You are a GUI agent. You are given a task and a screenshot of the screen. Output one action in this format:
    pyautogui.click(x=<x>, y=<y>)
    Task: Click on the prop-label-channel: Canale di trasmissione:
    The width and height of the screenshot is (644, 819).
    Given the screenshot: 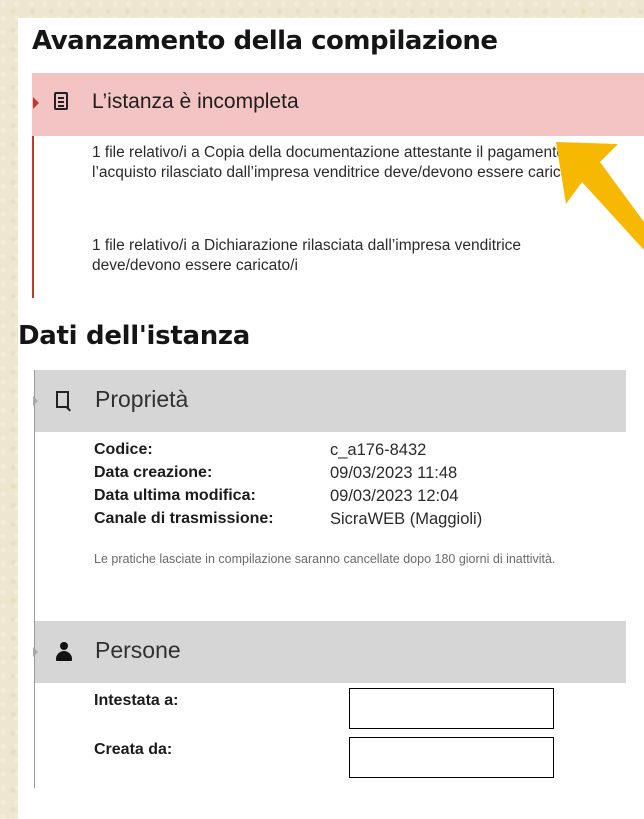 What is the action you would take?
    pyautogui.click(x=184, y=518)
    